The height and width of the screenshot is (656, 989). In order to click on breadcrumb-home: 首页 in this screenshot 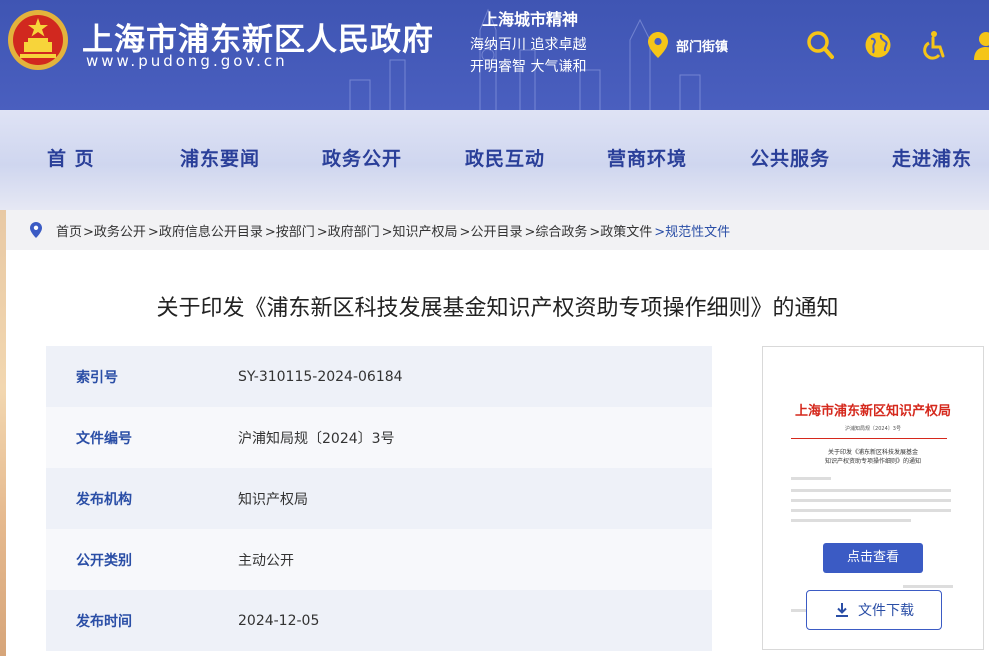, I will do `click(69, 230)`.